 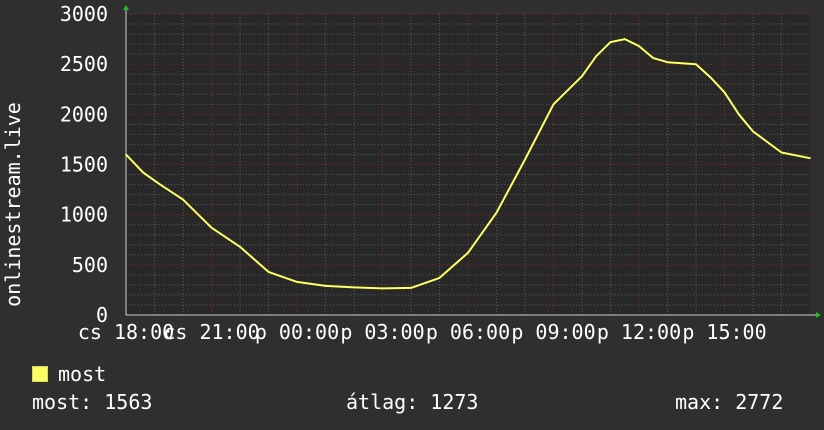 What do you see at coordinates (13, 204) in the screenshot?
I see `y-axis-title: onlinestream.live` at bounding box center [13, 204].